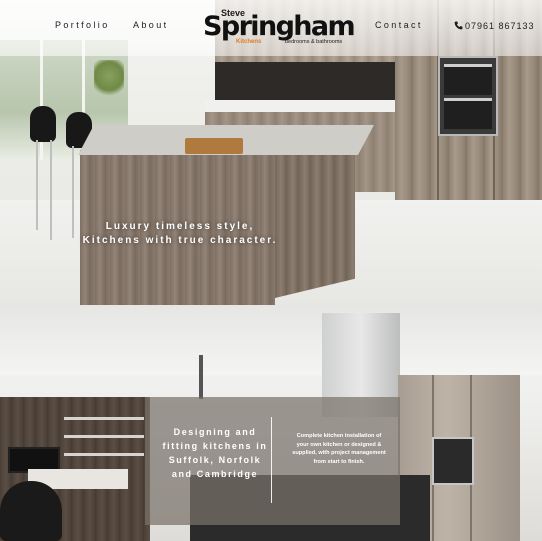 The width and height of the screenshot is (542, 541). What do you see at coordinates (31, 511) in the screenshot?
I see `lounge-chair` at bounding box center [31, 511].